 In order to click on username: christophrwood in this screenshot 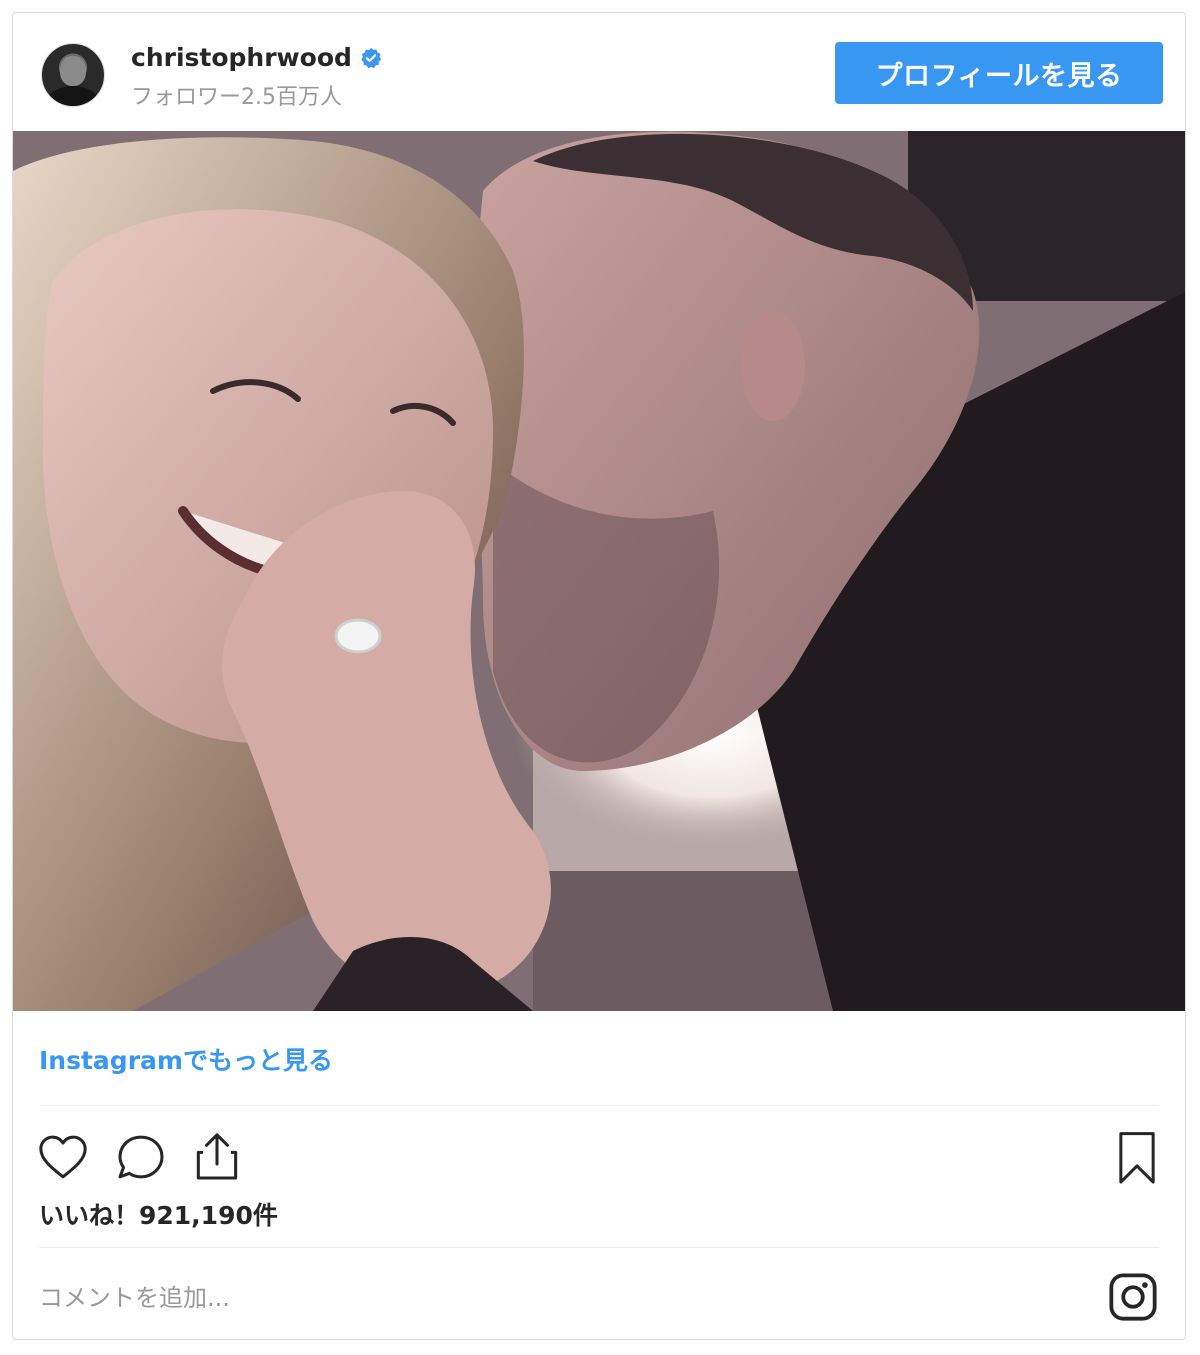, I will do `click(241, 57)`.